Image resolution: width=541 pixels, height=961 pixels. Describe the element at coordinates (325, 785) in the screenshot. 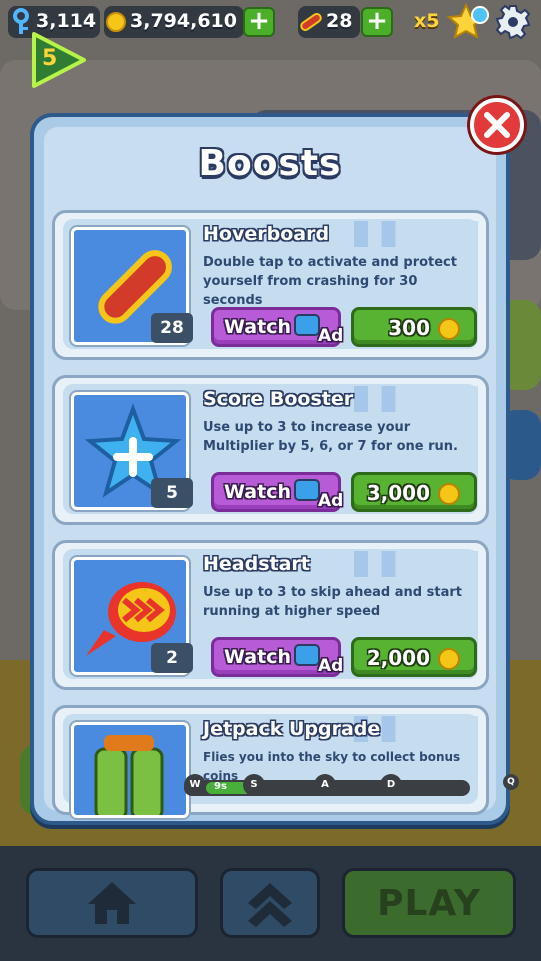

I see `progress-node: A` at that location.